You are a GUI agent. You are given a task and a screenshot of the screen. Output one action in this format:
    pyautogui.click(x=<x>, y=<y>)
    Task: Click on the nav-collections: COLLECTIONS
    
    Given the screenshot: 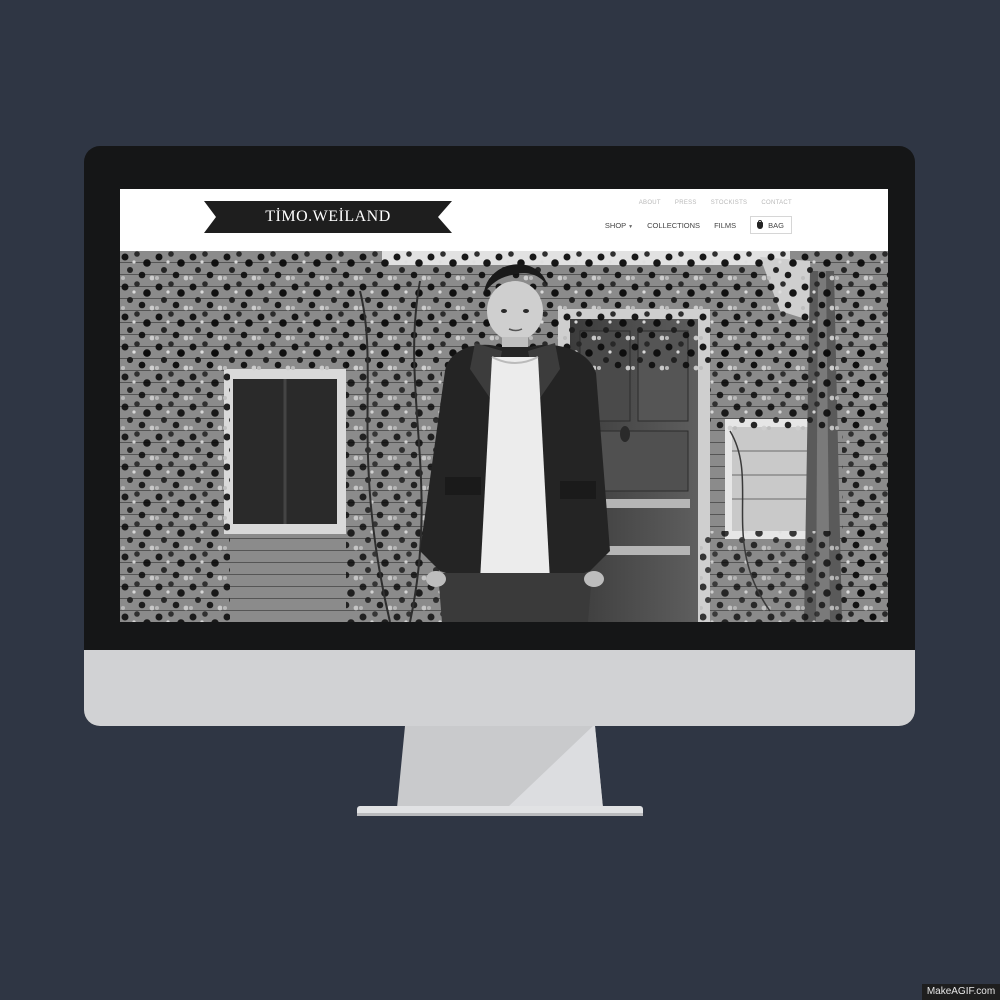 What is the action you would take?
    pyautogui.click(x=673, y=225)
    